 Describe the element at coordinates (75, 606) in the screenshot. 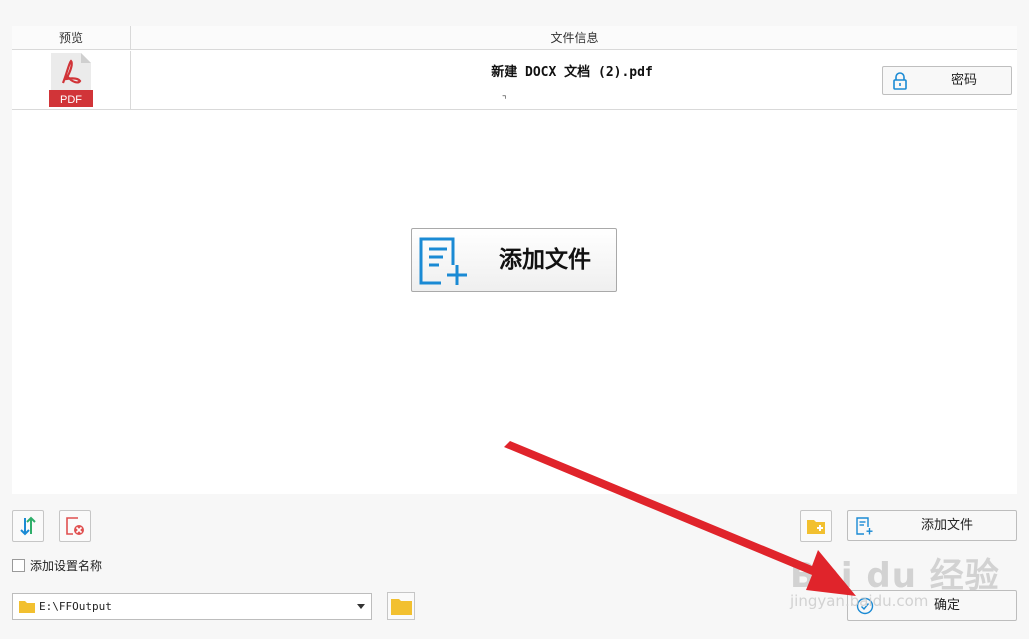

I see `output-path-value: E:\FFOutput` at that location.